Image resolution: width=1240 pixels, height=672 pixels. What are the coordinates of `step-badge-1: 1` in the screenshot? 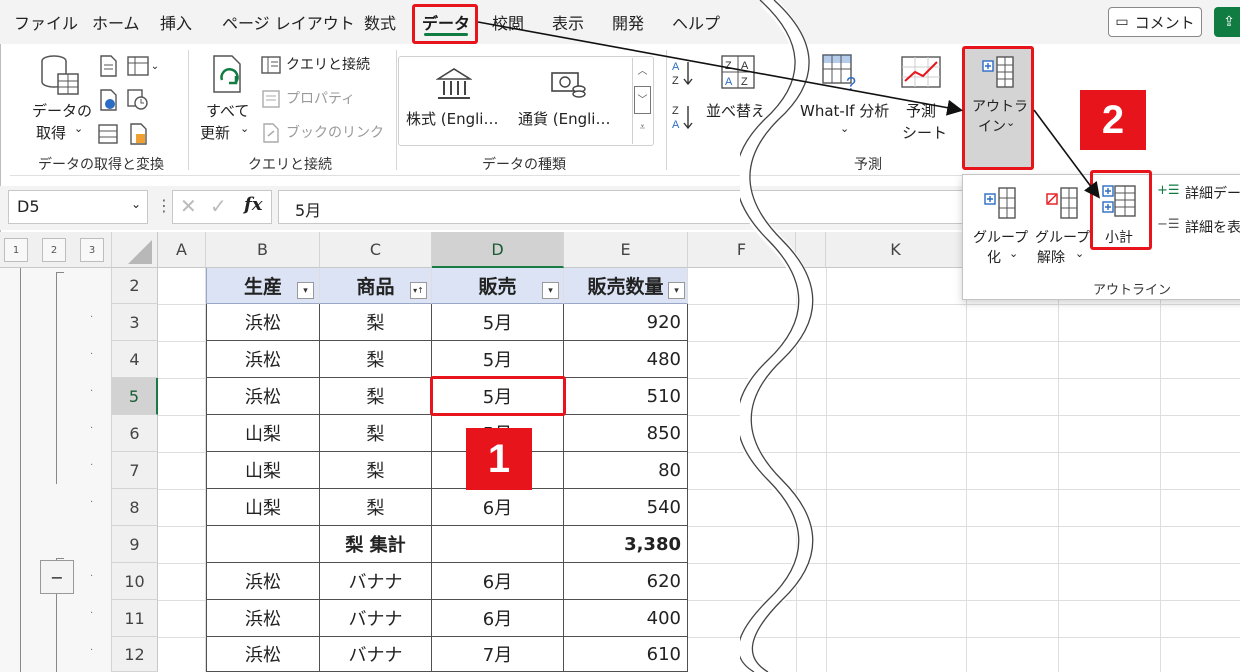 It's located at (499, 459).